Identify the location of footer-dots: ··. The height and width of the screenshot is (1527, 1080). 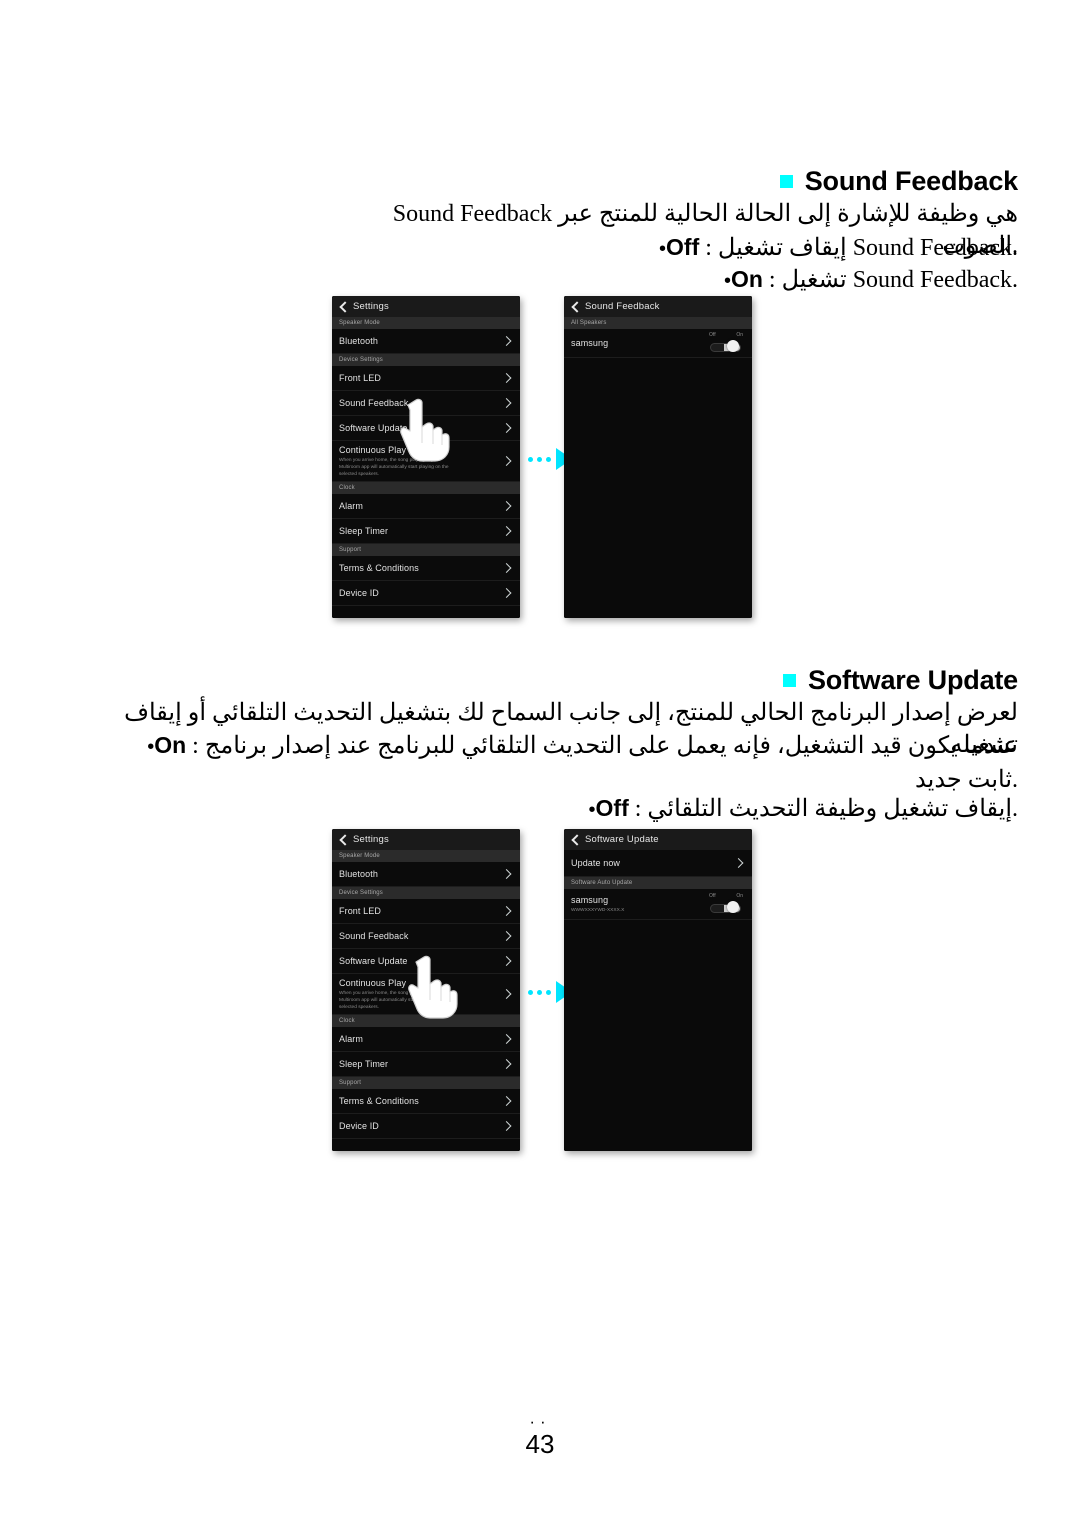
(540, 1421).